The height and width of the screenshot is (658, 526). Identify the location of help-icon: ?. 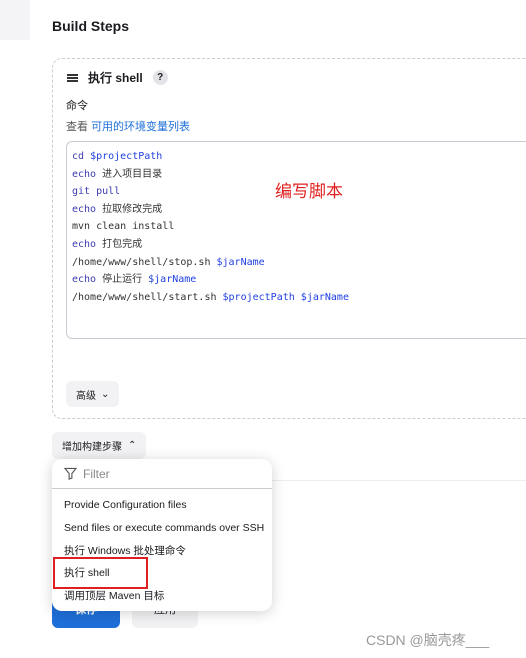
(160, 77).